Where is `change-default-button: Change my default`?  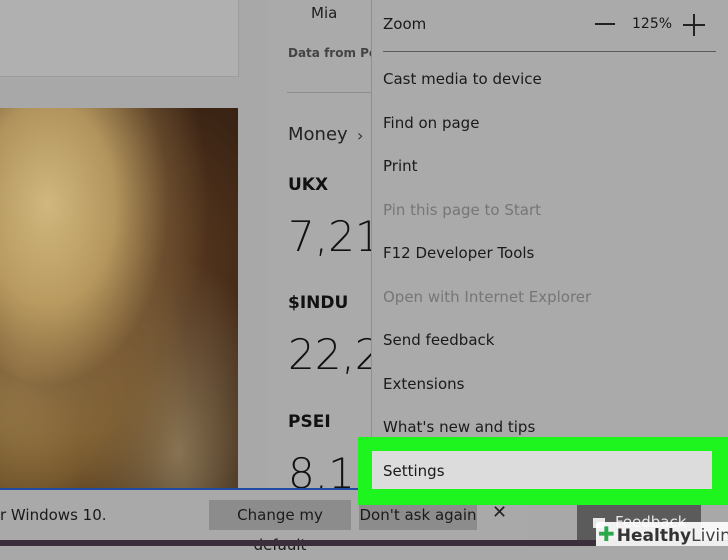
change-default-button: Change my default is located at coordinates (280, 527).